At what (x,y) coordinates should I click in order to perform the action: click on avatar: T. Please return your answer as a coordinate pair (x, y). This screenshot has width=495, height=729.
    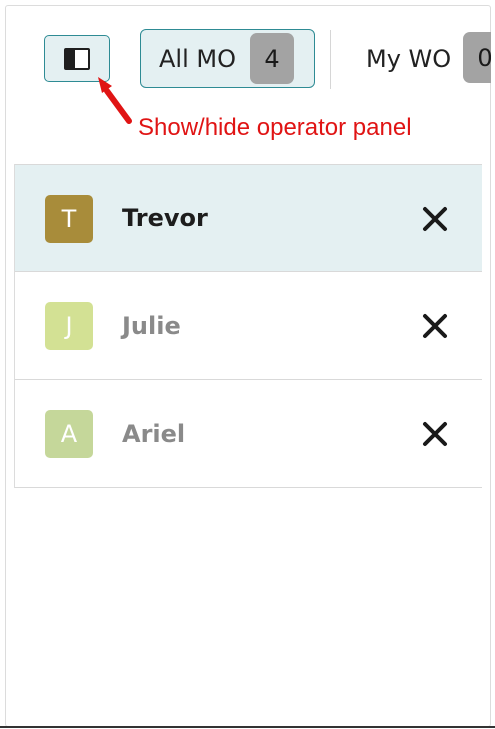
    Looking at the image, I should click on (69, 219).